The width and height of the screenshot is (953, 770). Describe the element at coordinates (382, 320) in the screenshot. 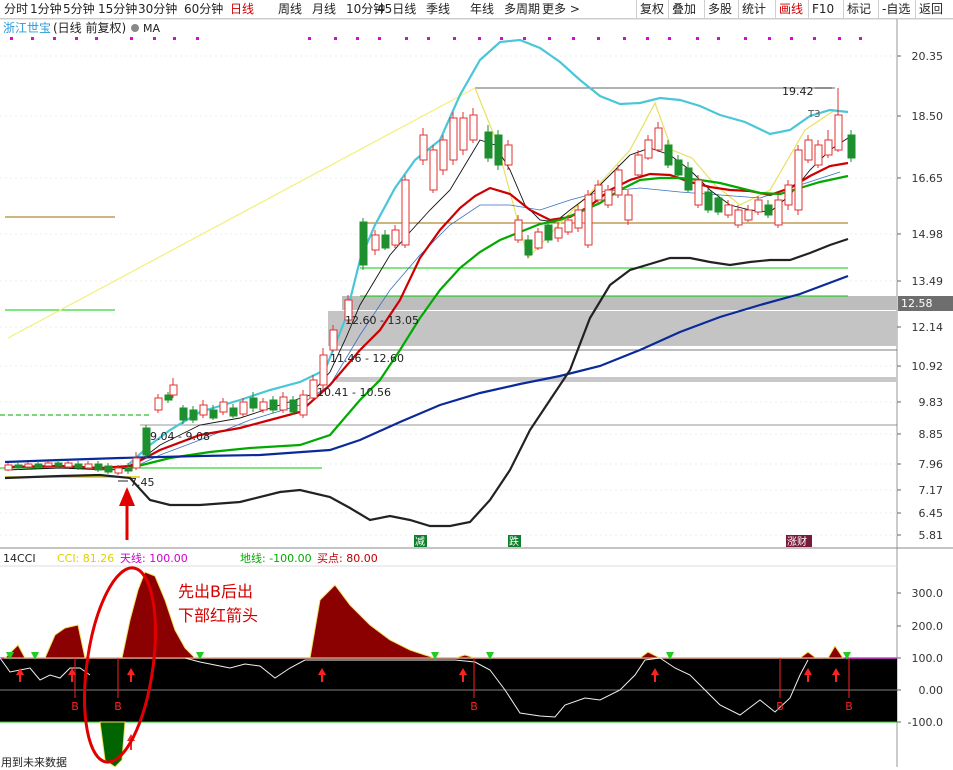

I see `zone-label-4: 12.60 - 13.05` at that location.